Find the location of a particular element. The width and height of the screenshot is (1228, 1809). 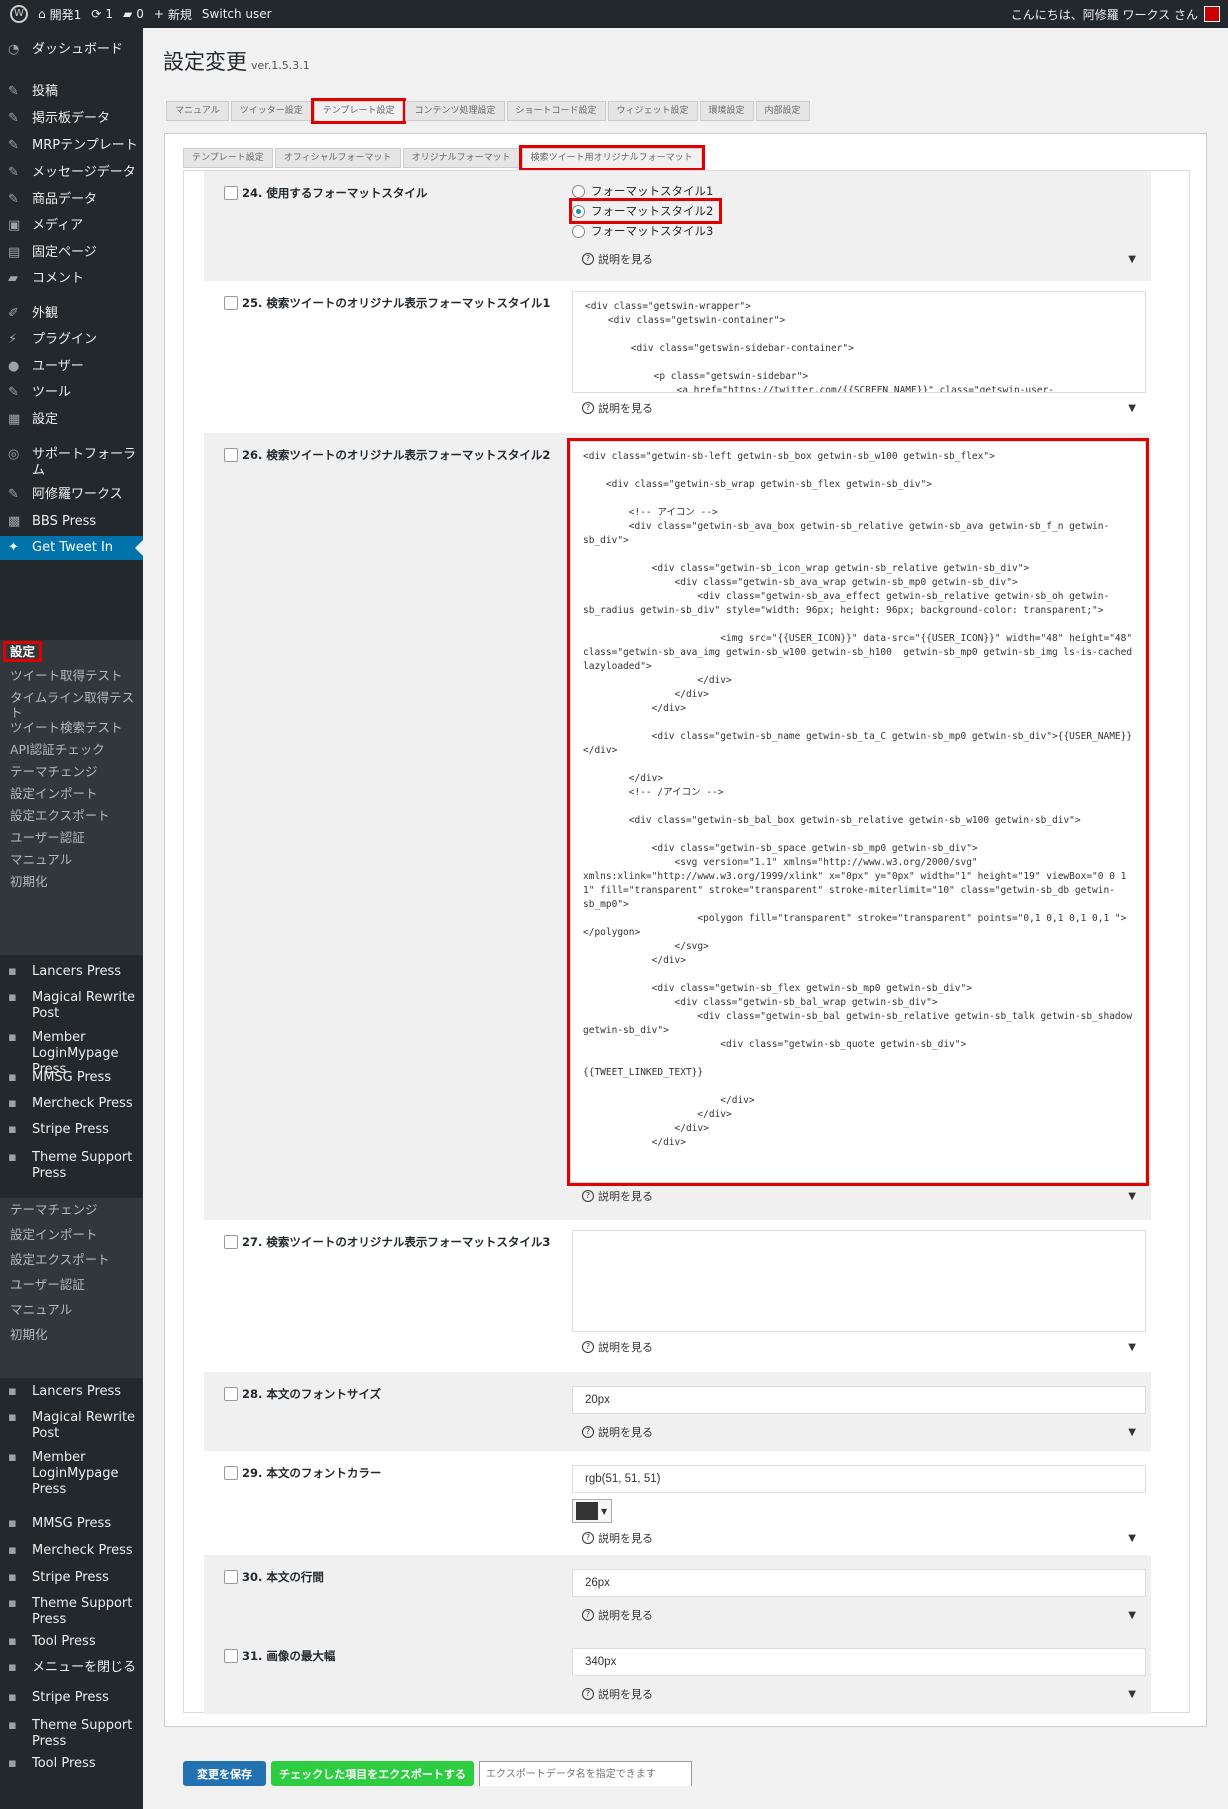

menu-item: ✎ ツール is located at coordinates (71, 393).